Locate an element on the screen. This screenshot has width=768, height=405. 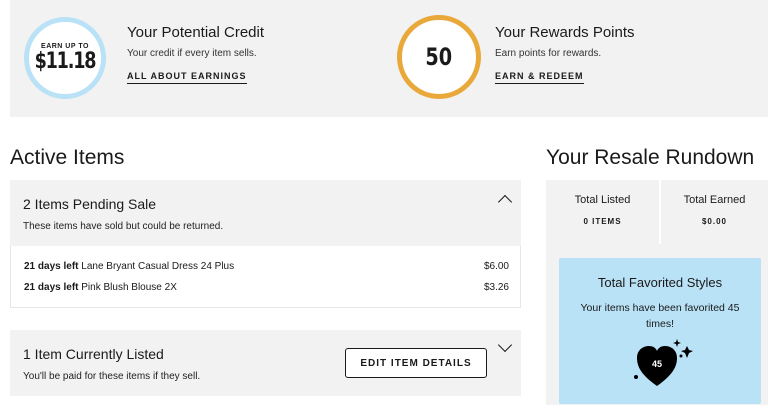
total-earned-stat: Total Earned $0.00 is located at coordinates (714, 212).